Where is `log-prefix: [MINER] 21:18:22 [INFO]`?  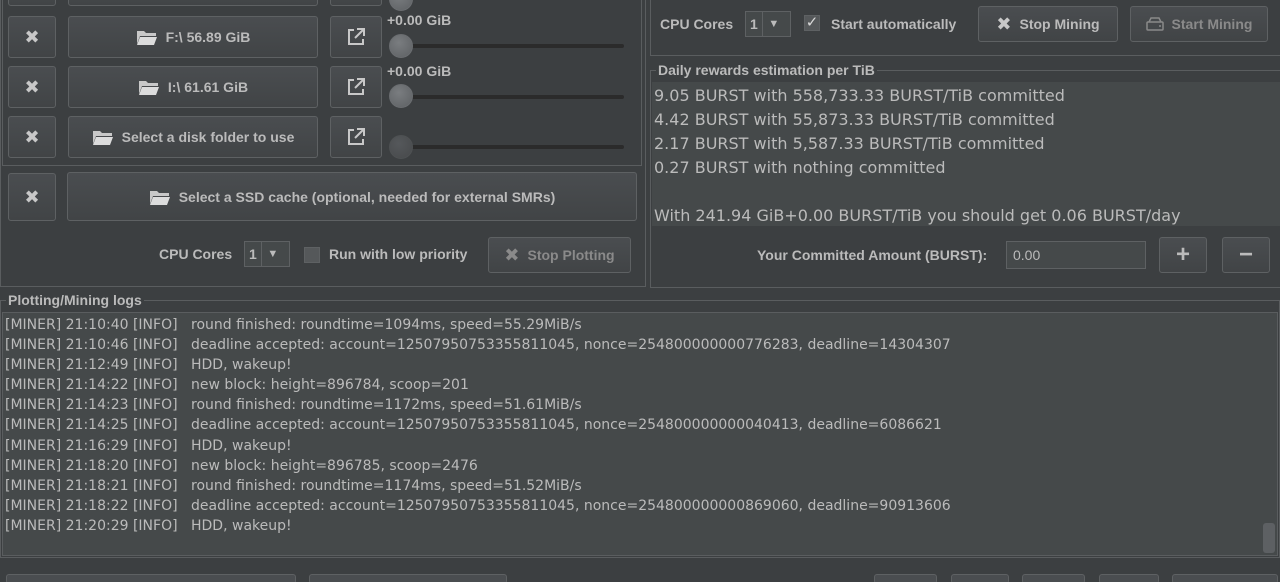
log-prefix: [MINER] 21:18:22 [INFO] is located at coordinates (91, 505).